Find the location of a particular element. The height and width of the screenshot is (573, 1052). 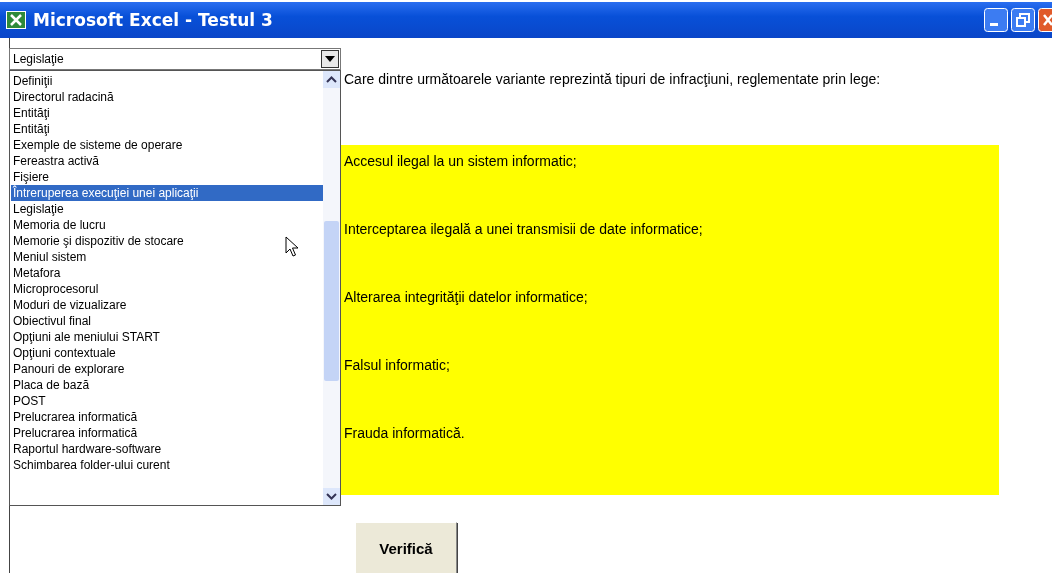

scrollbar is located at coordinates (331, 288).